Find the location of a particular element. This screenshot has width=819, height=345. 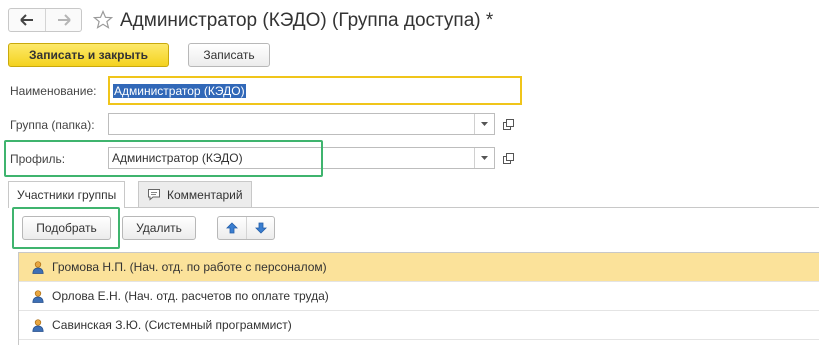

pick-highlight-frame is located at coordinates (66, 228).